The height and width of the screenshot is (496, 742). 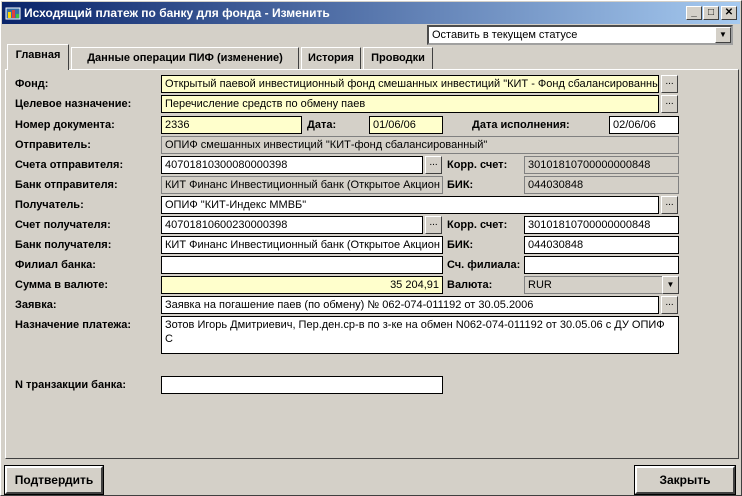 What do you see at coordinates (398, 58) in the screenshot?
I see `tab-postings: Проводки` at bounding box center [398, 58].